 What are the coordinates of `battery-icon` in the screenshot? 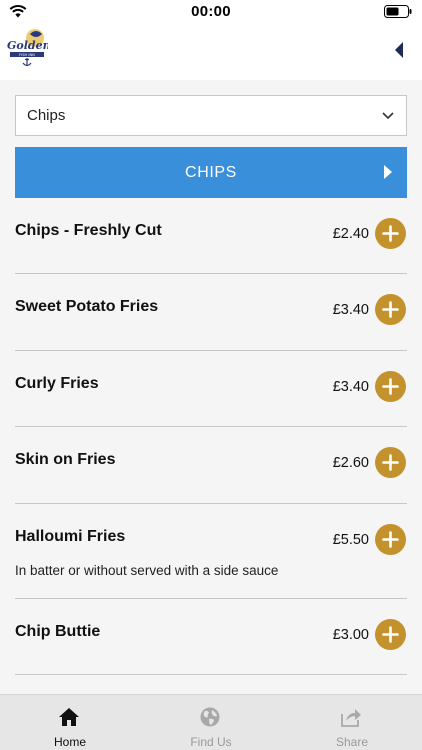 It's located at (398, 11).